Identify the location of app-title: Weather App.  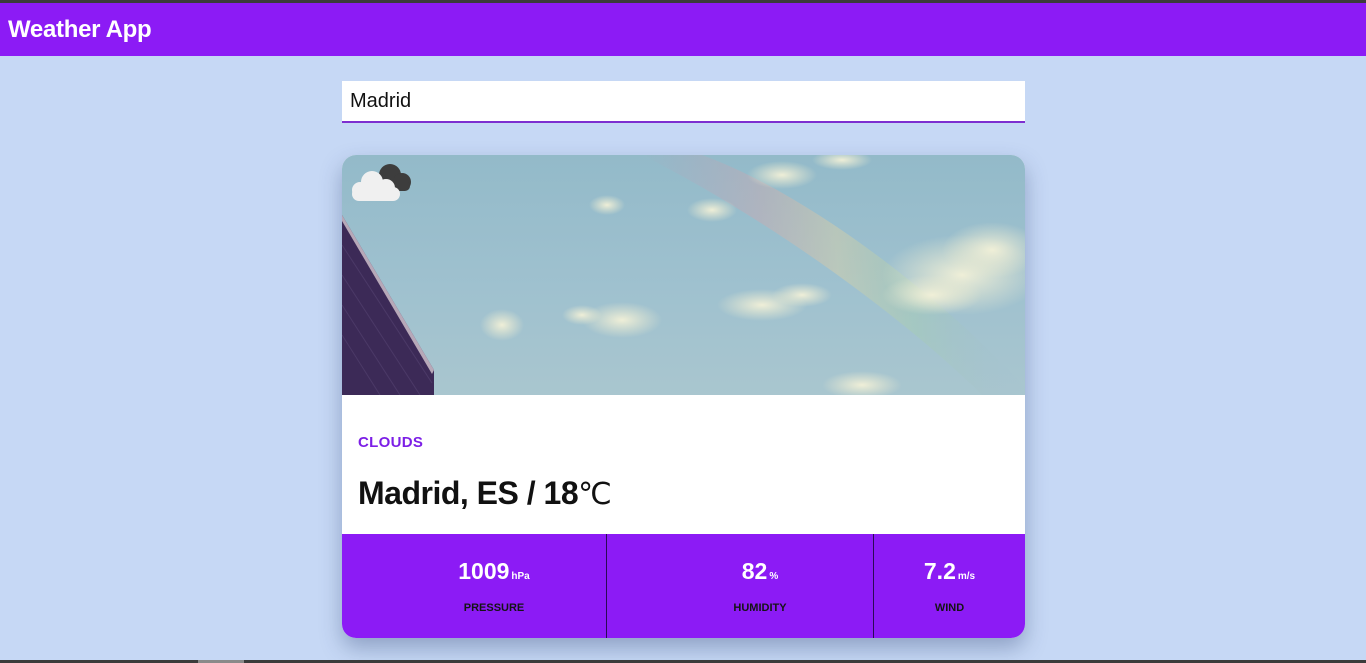
(80, 29).